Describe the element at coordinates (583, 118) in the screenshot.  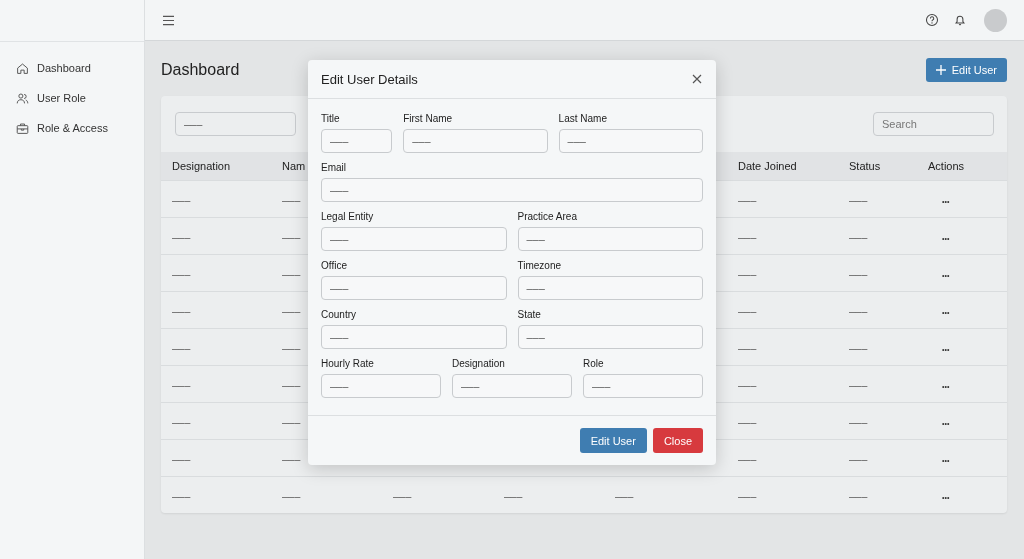
I see `field-label: Last Name` at that location.